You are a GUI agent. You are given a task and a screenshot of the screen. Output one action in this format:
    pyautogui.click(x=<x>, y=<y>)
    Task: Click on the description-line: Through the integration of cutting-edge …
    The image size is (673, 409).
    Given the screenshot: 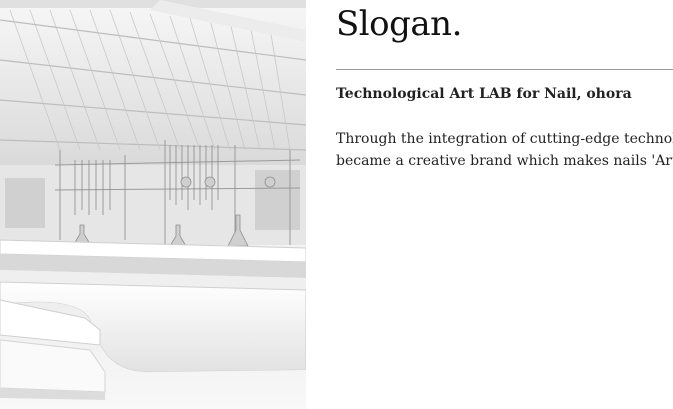 What is the action you would take?
    pyautogui.click(x=504, y=139)
    